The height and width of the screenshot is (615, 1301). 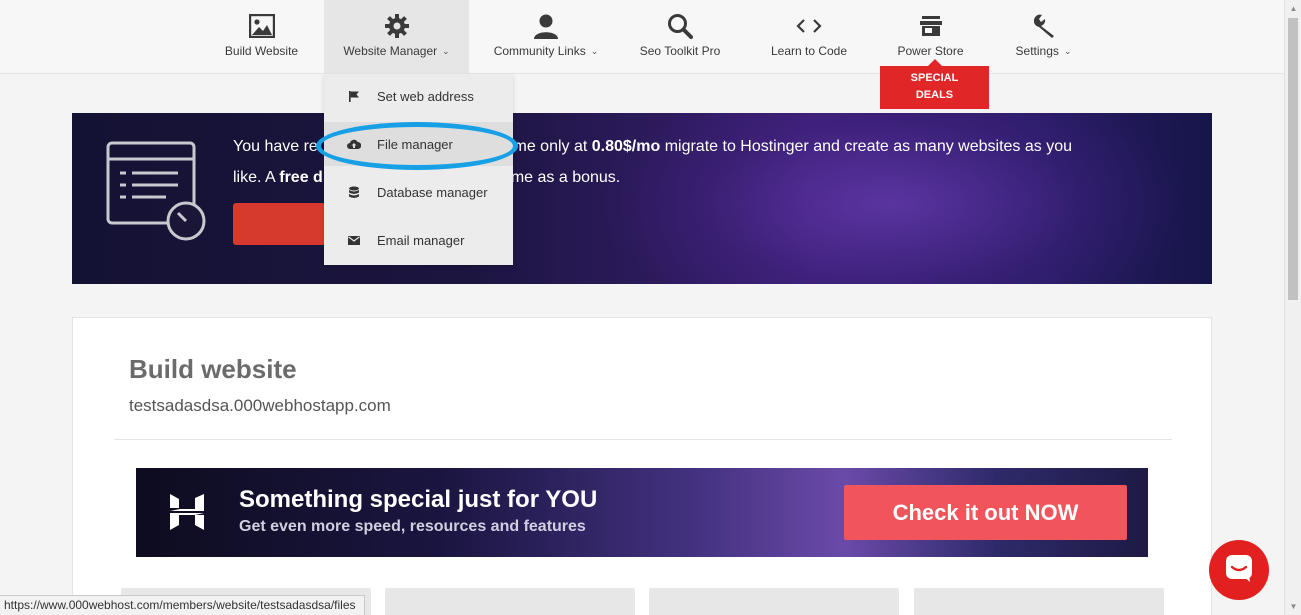 I want to click on scroll-down-icon: ▼, so click(x=1293, y=606).